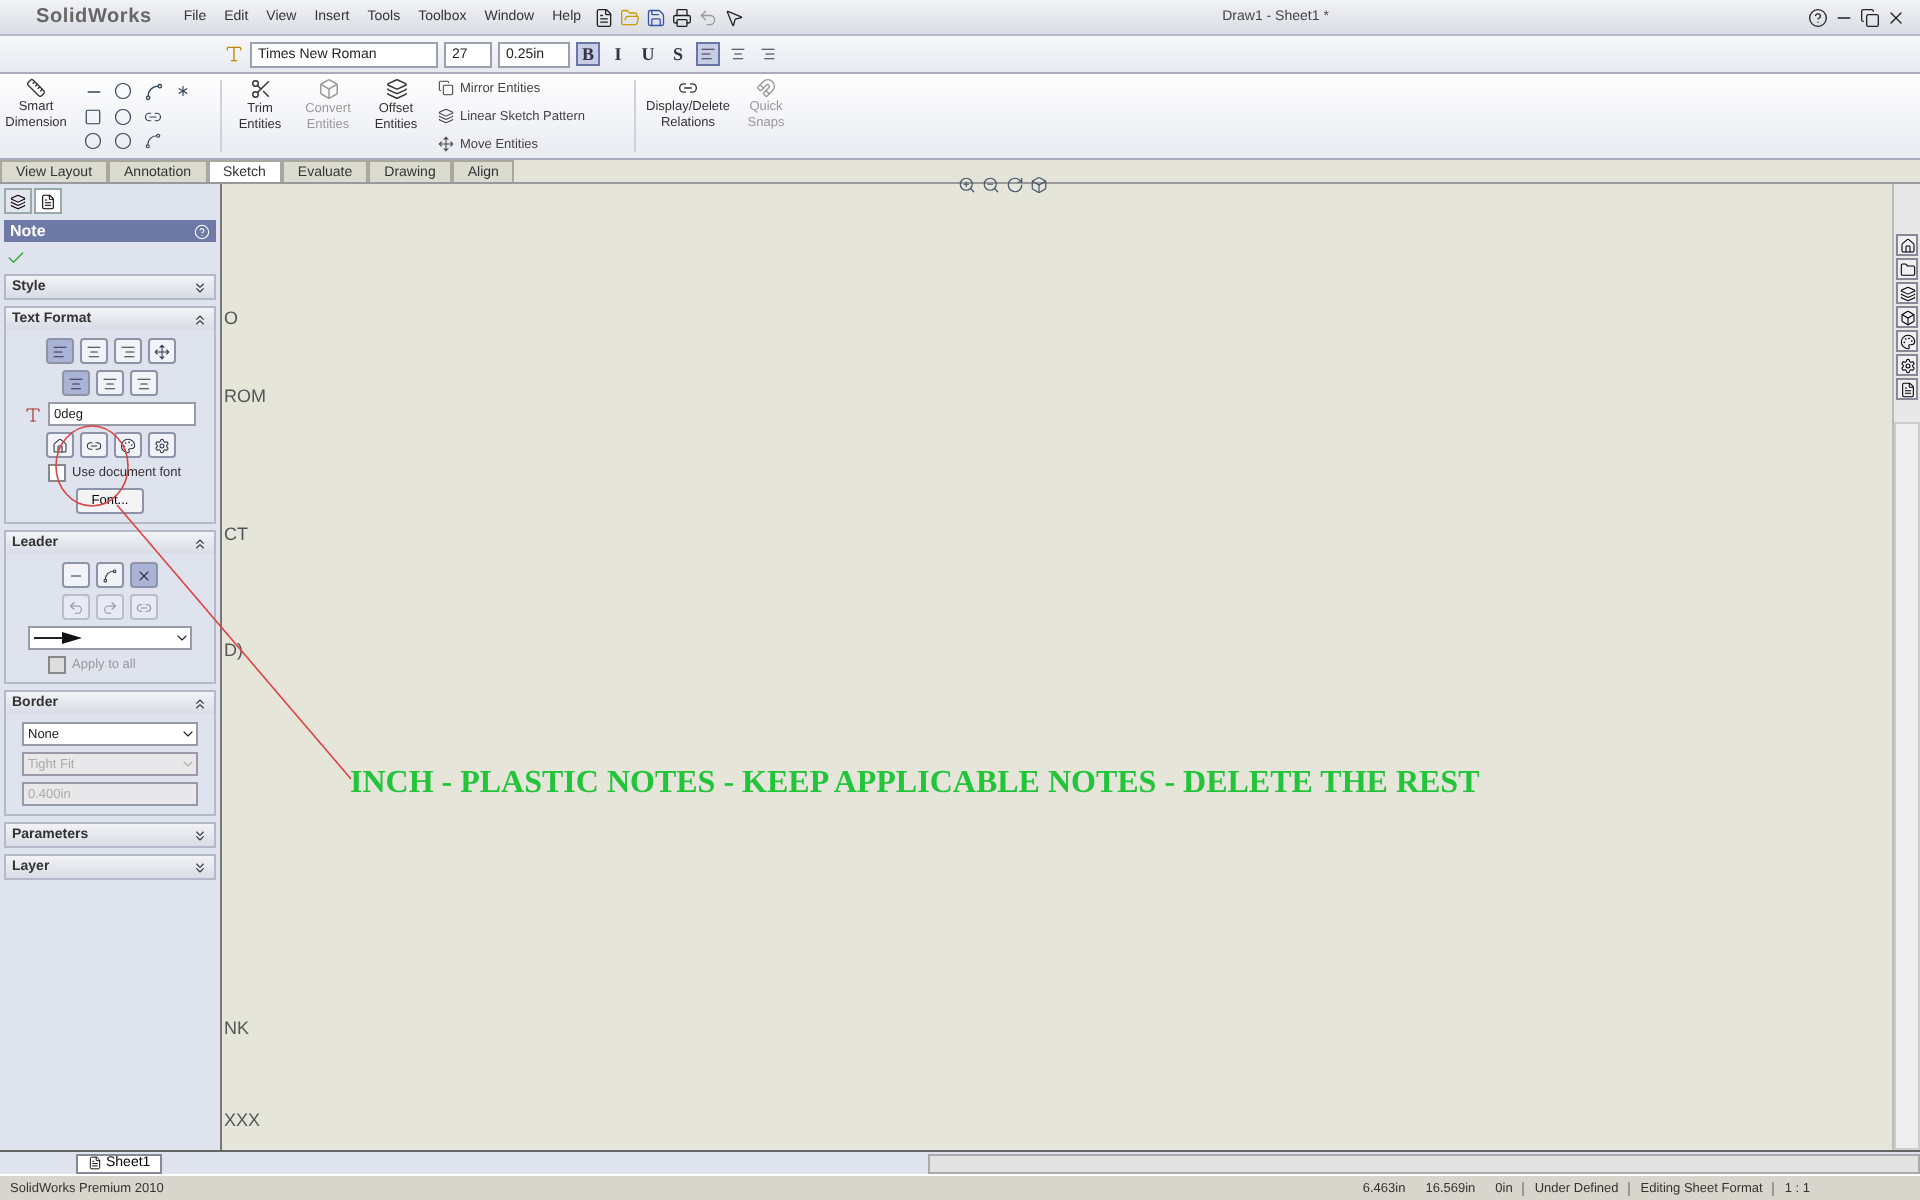 This screenshot has width=1920, height=1200. I want to click on drawing-text: XXX, so click(242, 1120).